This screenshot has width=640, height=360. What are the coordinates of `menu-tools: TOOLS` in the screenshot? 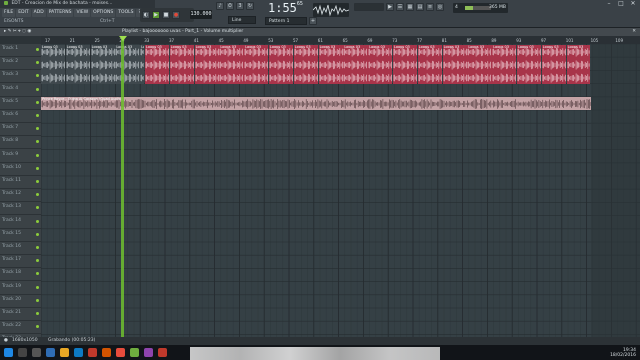 It's located at (126, 13).